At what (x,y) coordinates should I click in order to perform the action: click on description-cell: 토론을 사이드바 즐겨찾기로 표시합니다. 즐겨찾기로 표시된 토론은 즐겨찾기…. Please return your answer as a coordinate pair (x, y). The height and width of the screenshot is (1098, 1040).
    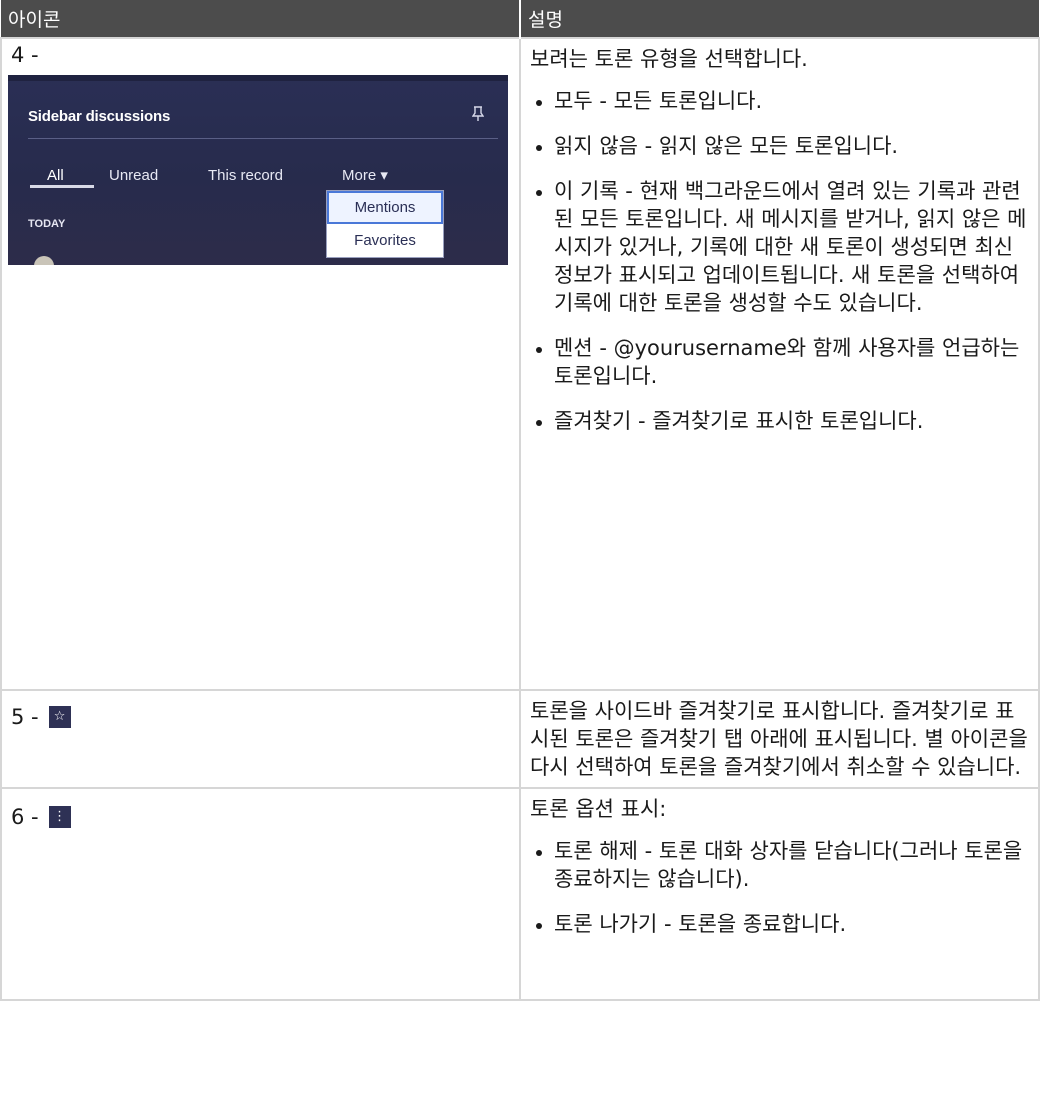
    Looking at the image, I should click on (779, 739).